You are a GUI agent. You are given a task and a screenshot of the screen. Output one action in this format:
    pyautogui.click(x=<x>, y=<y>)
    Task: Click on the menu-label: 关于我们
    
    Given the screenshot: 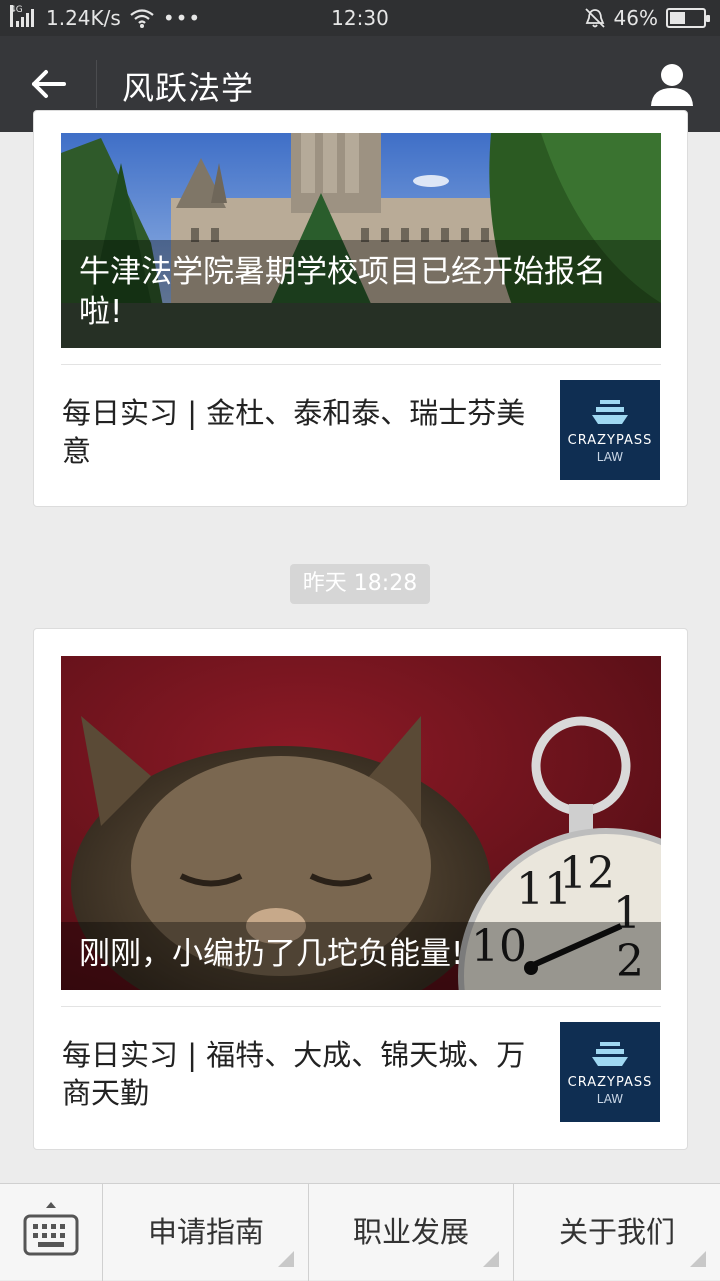 What is the action you would take?
    pyautogui.click(x=616, y=1232)
    